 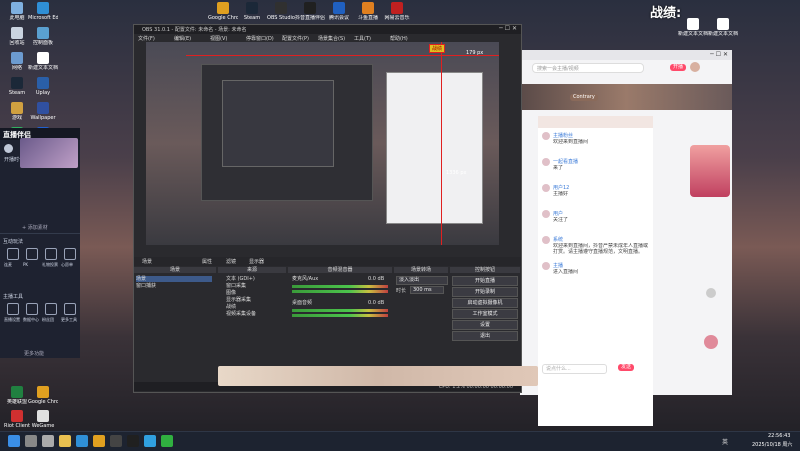 What do you see at coordinates (485, 292) in the screenshot?
I see `control-button: 开始录制` at bounding box center [485, 292].